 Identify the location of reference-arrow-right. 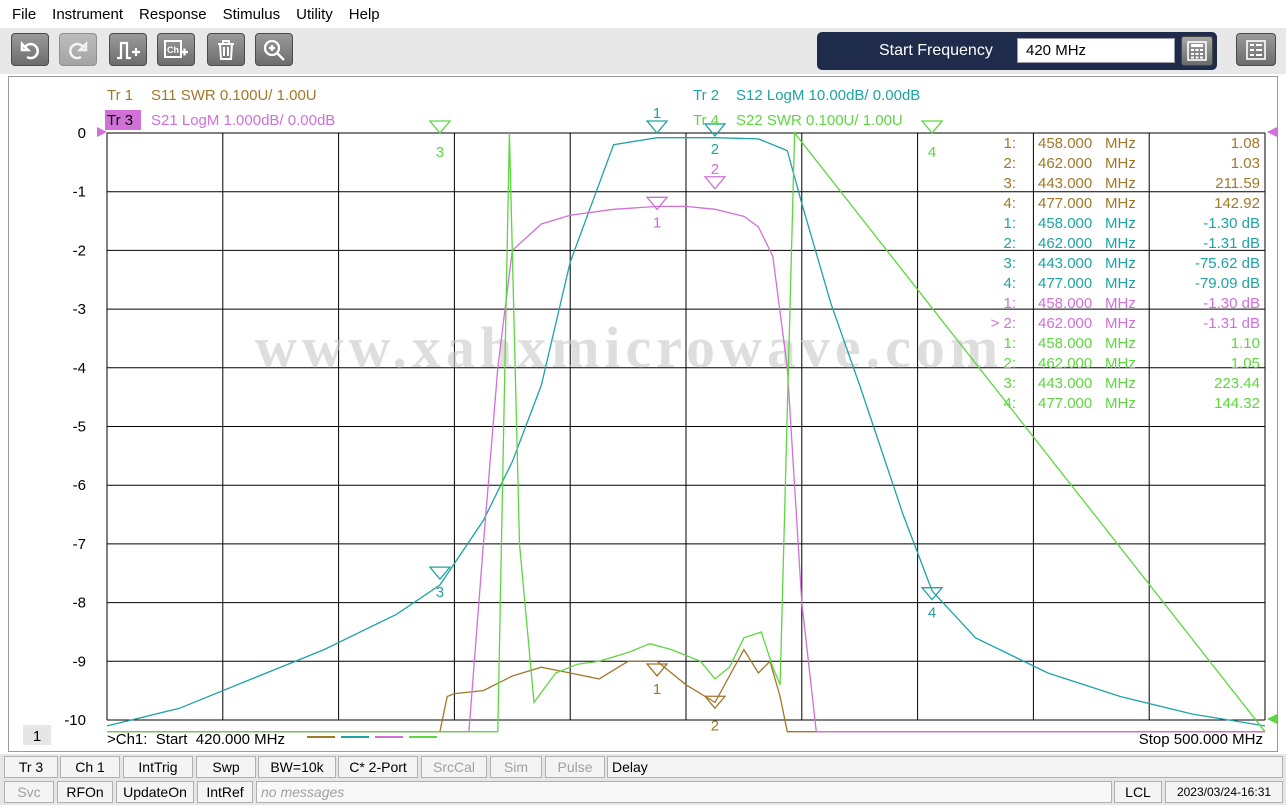
(1272, 132).